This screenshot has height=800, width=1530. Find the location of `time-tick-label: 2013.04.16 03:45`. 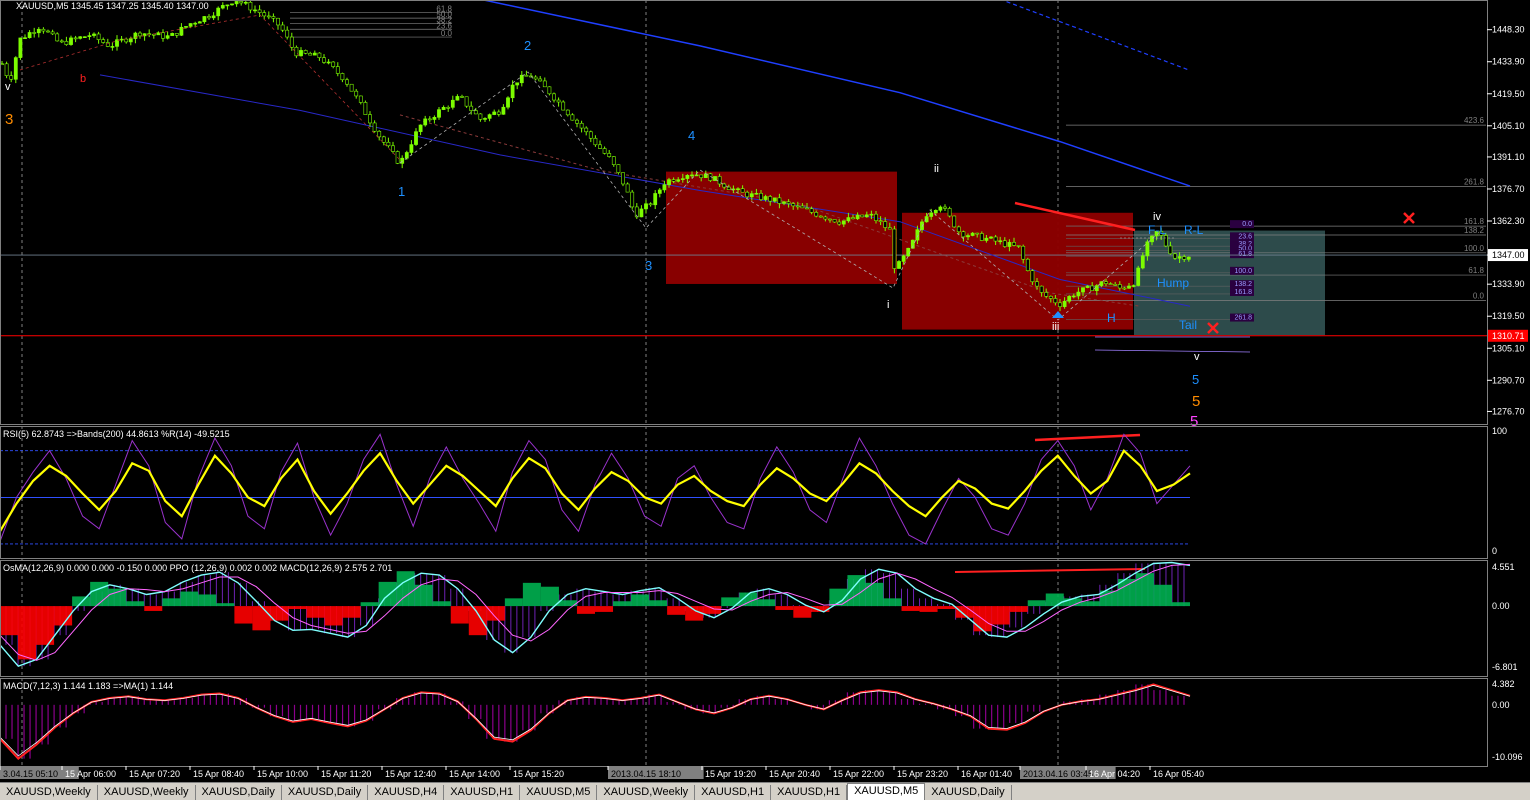

time-tick-label: 2013.04.16 03:45 is located at coordinates (1058, 774).